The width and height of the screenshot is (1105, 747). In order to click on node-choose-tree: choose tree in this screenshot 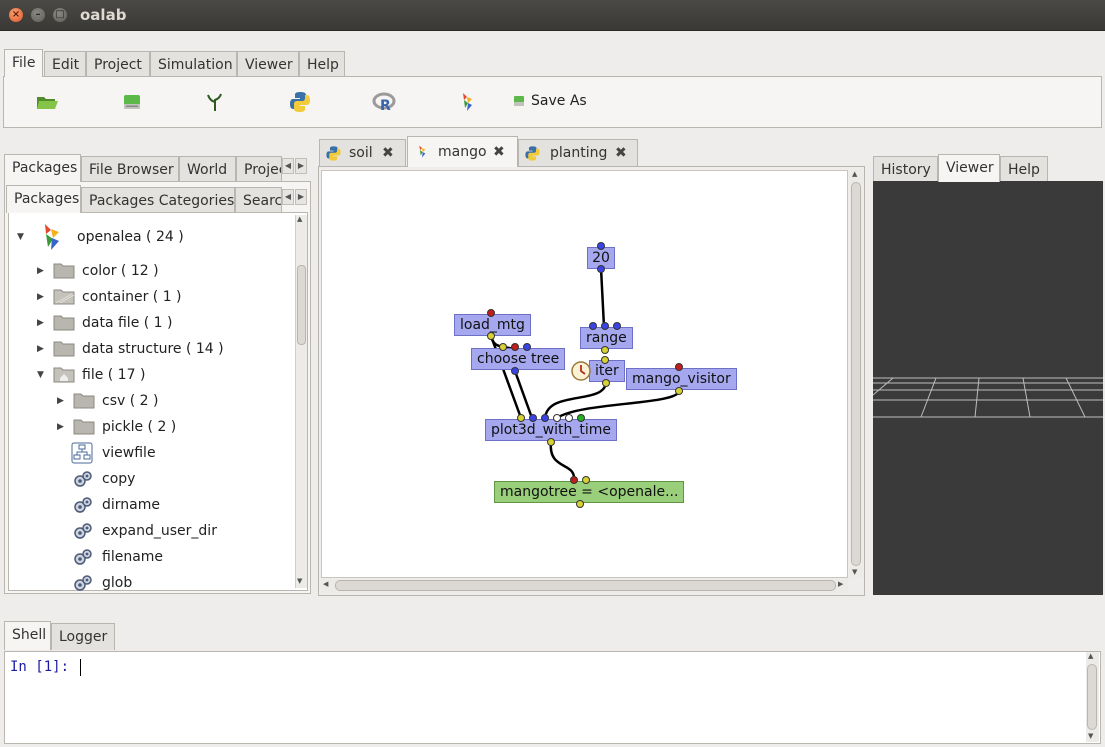, I will do `click(518, 359)`.